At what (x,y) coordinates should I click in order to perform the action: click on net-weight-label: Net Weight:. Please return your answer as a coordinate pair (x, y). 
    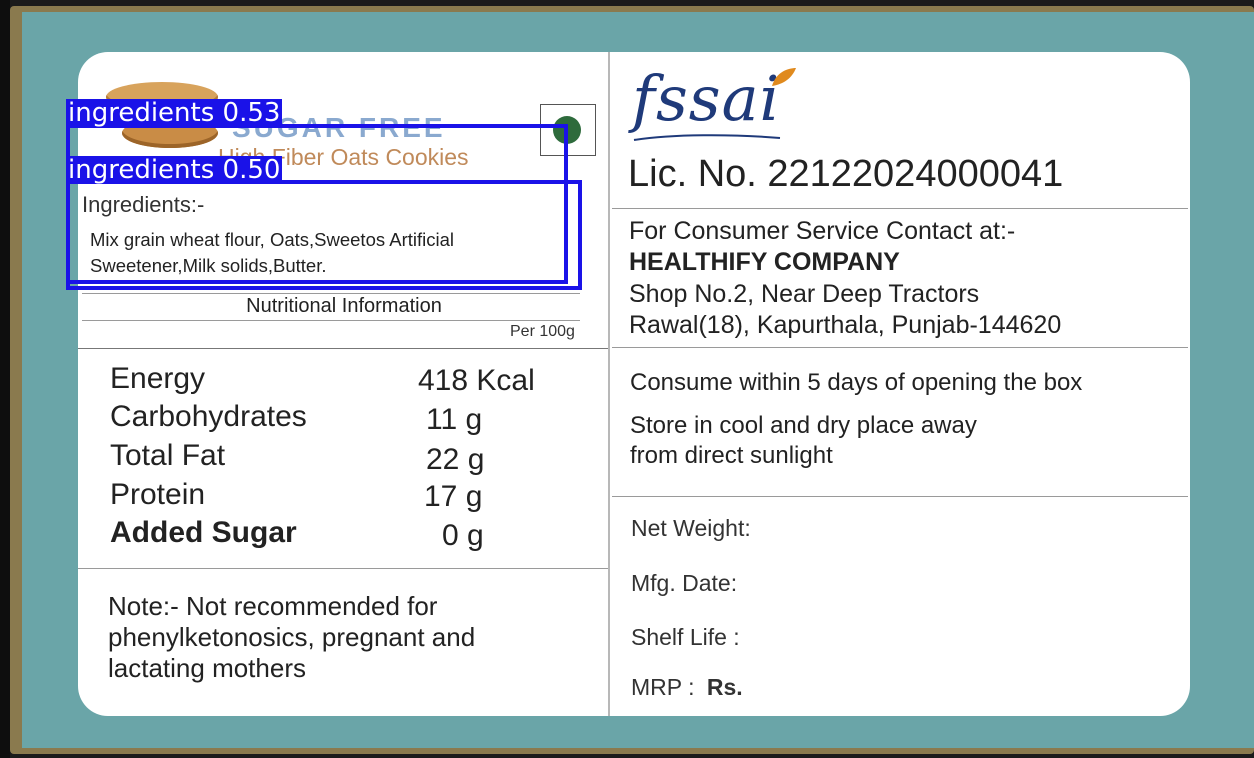
    Looking at the image, I should click on (691, 528).